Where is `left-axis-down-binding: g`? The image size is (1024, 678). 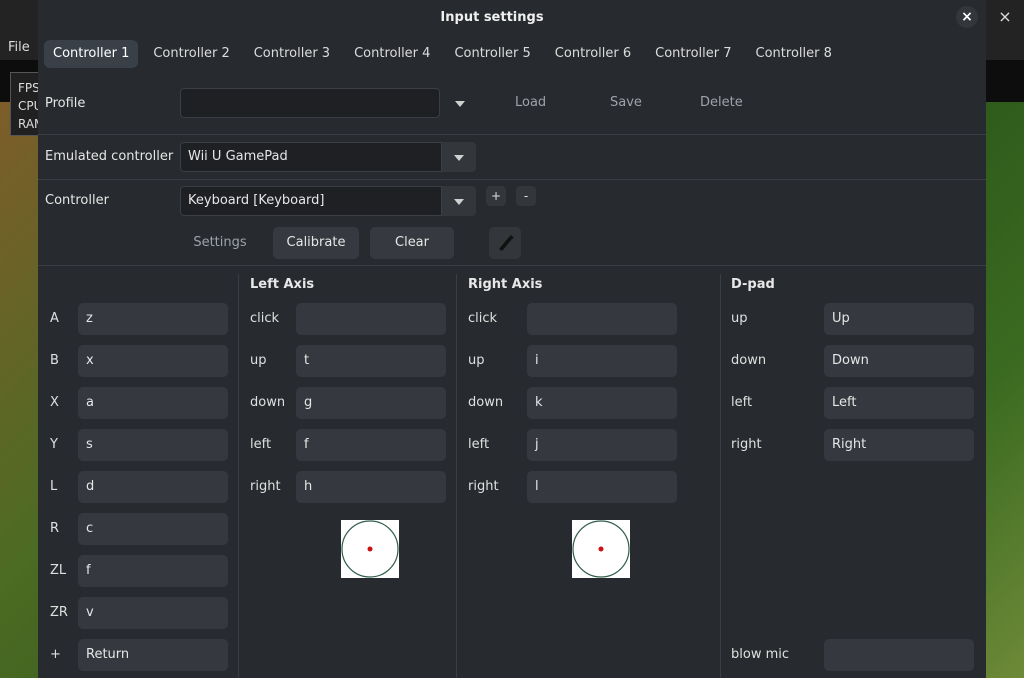
left-axis-down-binding: g is located at coordinates (371, 403).